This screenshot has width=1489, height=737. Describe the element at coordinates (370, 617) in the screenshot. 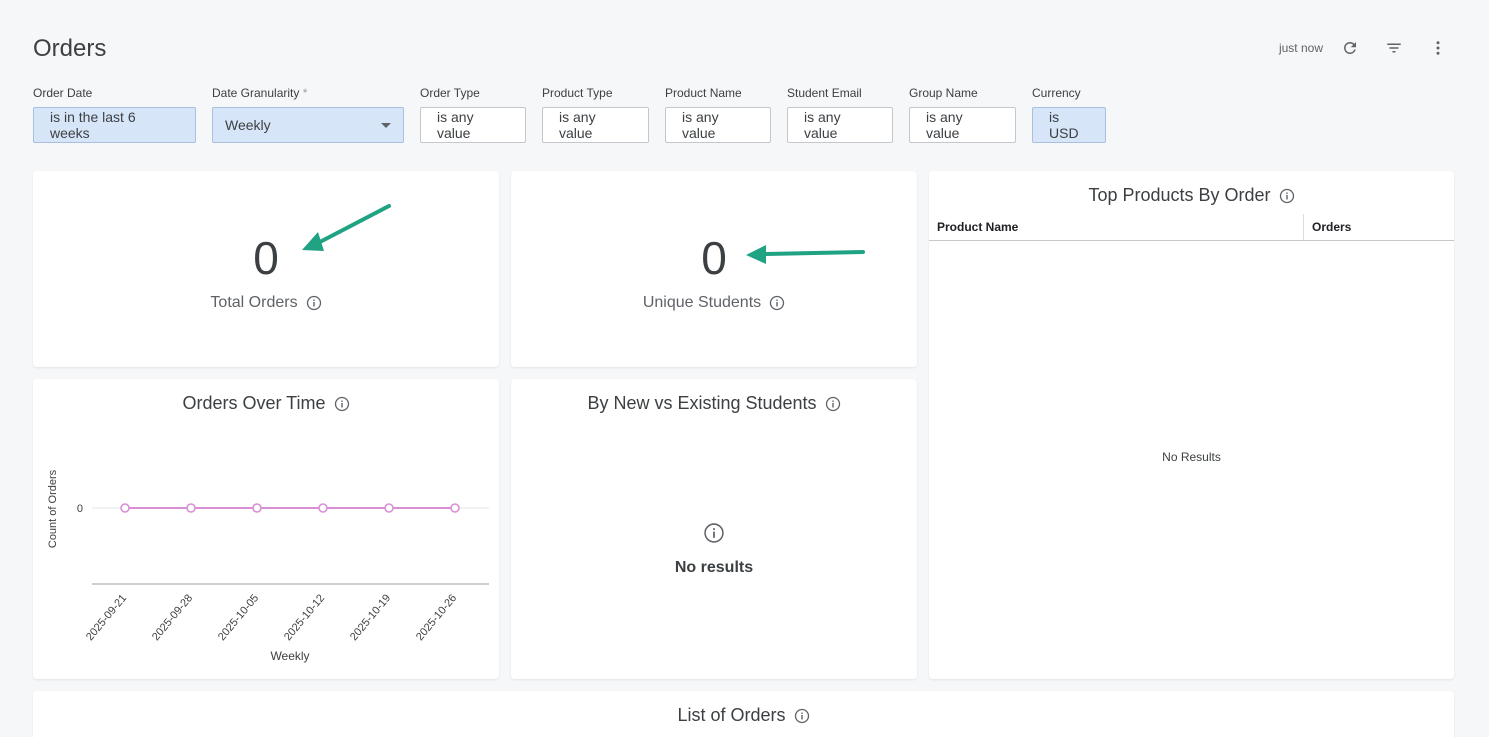

I see `x-tick-label: 2025-10-19` at that location.